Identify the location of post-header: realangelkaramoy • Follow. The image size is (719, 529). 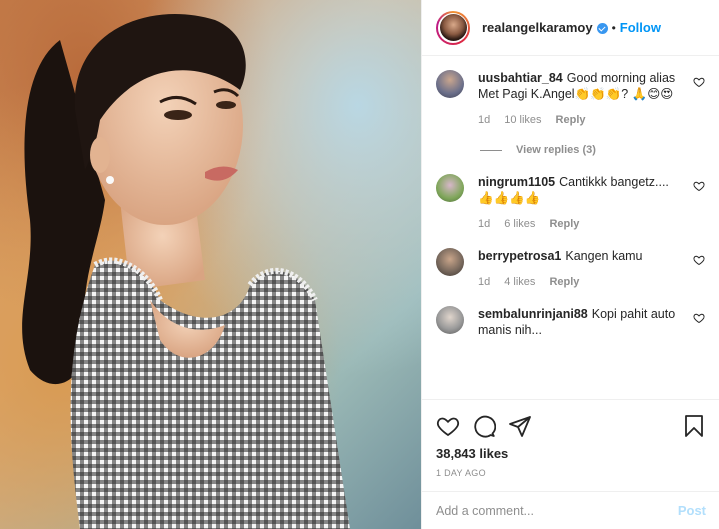
(570, 28).